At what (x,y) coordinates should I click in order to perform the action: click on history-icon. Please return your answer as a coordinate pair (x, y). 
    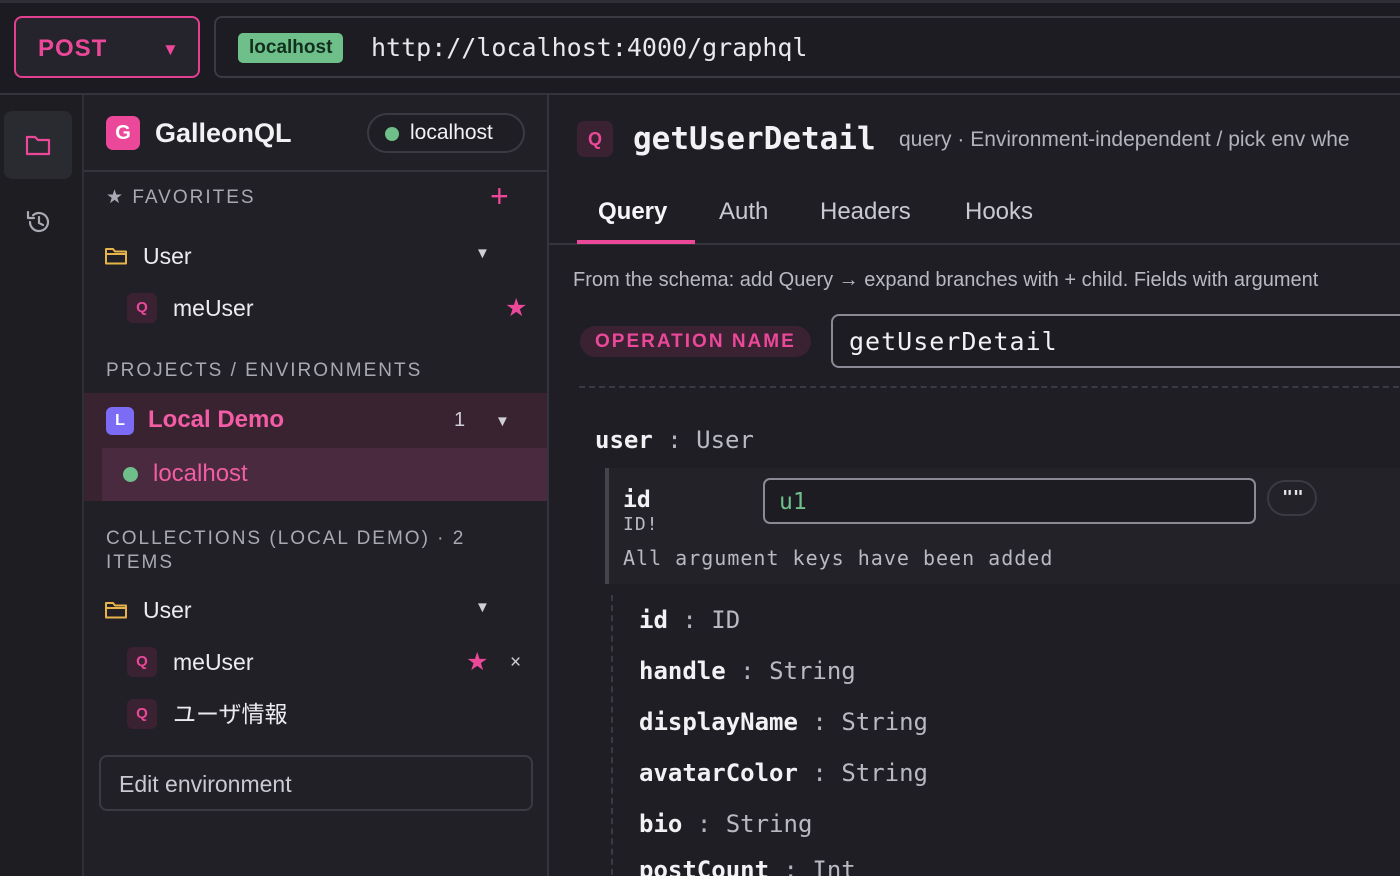
    Looking at the image, I should click on (38, 221).